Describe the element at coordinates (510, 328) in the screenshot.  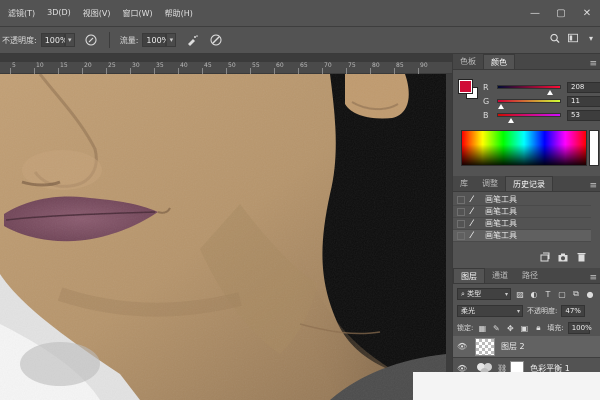
I see `lock-position-icon: ✥` at that location.